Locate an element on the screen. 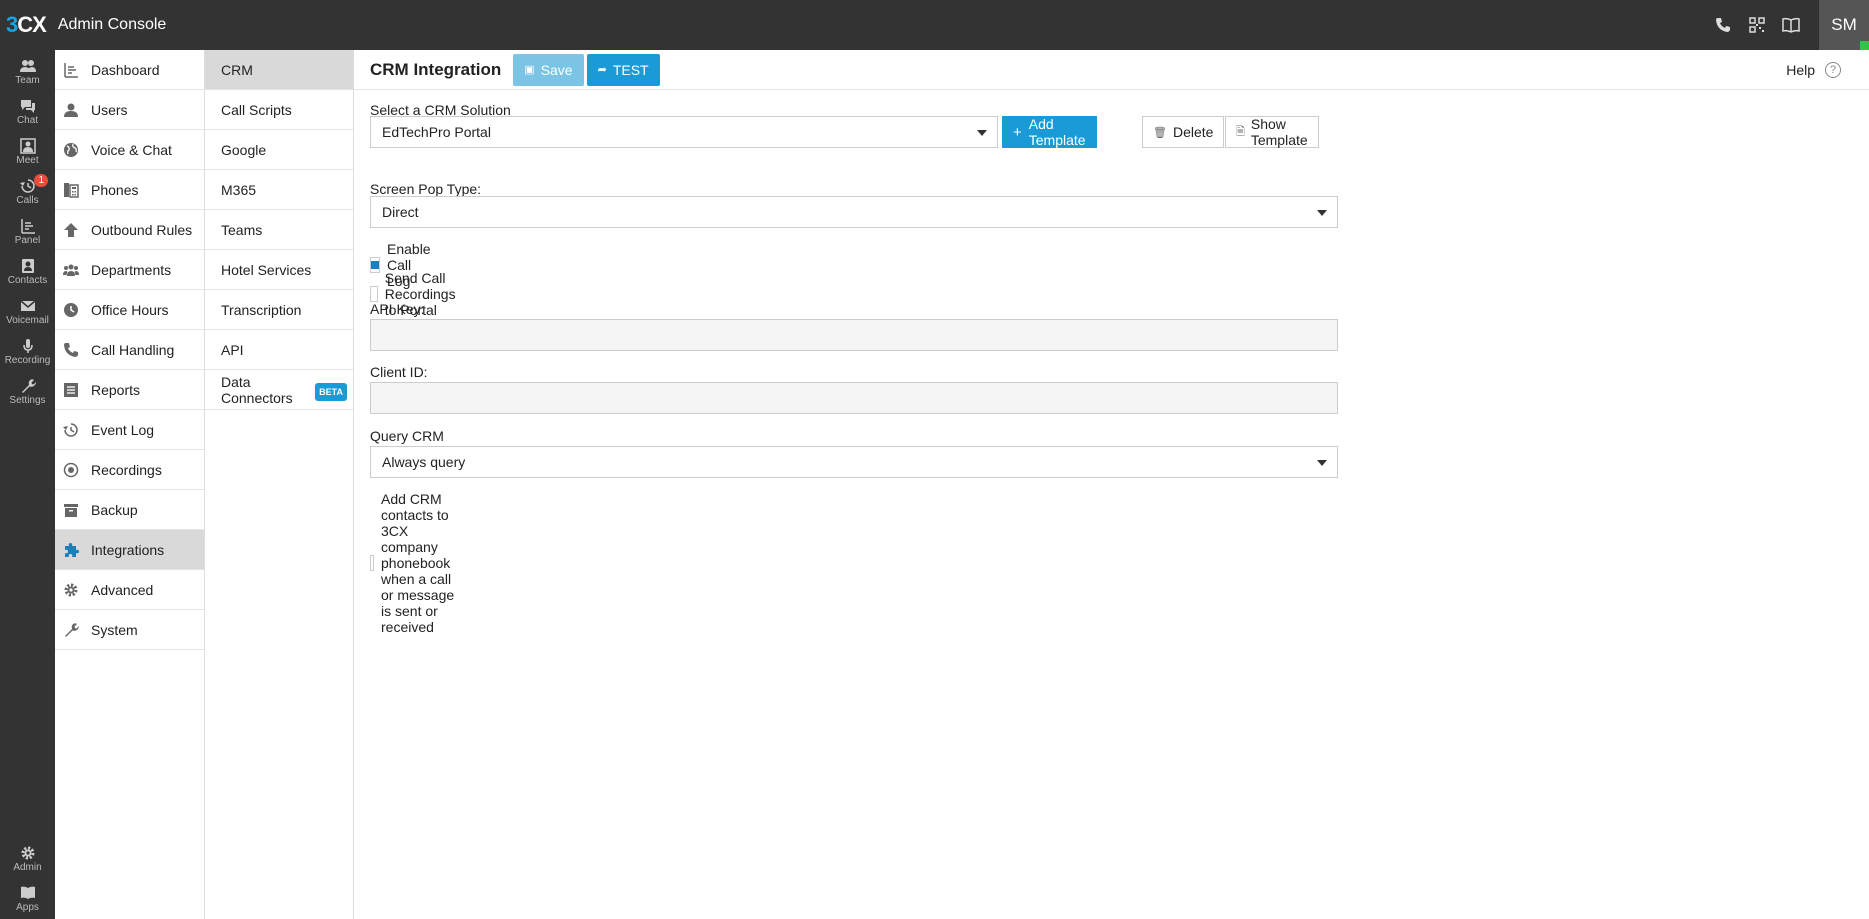 The width and height of the screenshot is (1869, 919). team-icon is located at coordinates (27, 66).